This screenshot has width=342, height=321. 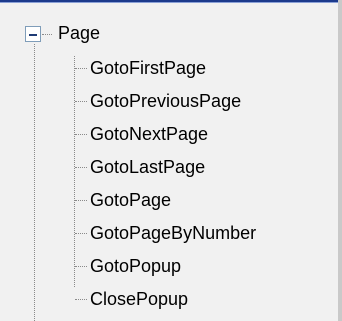 I want to click on minus-icon, so click(x=33, y=35).